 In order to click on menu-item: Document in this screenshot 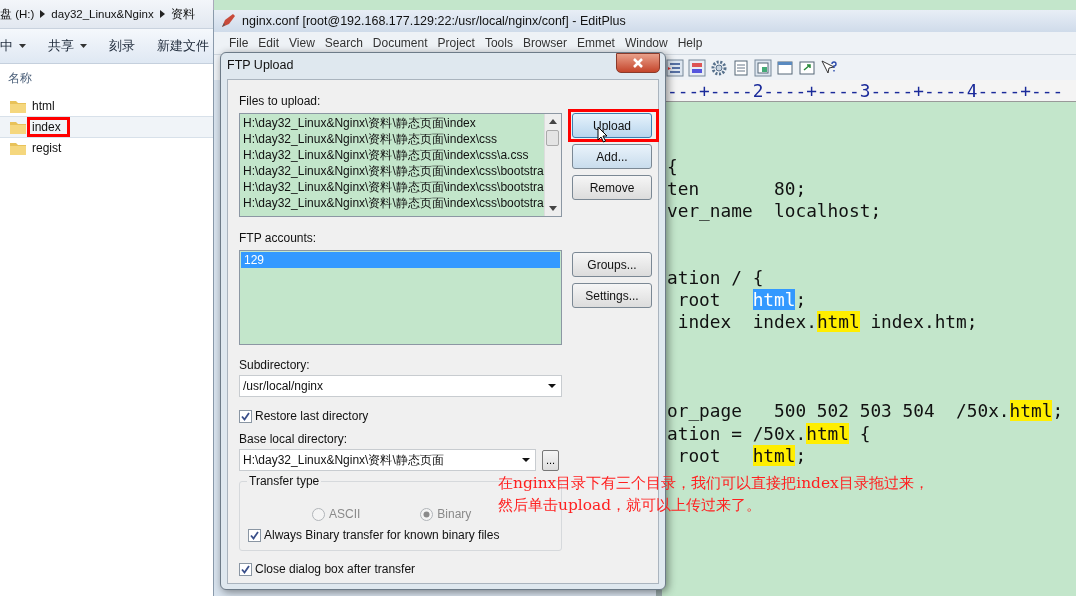, I will do `click(400, 43)`.